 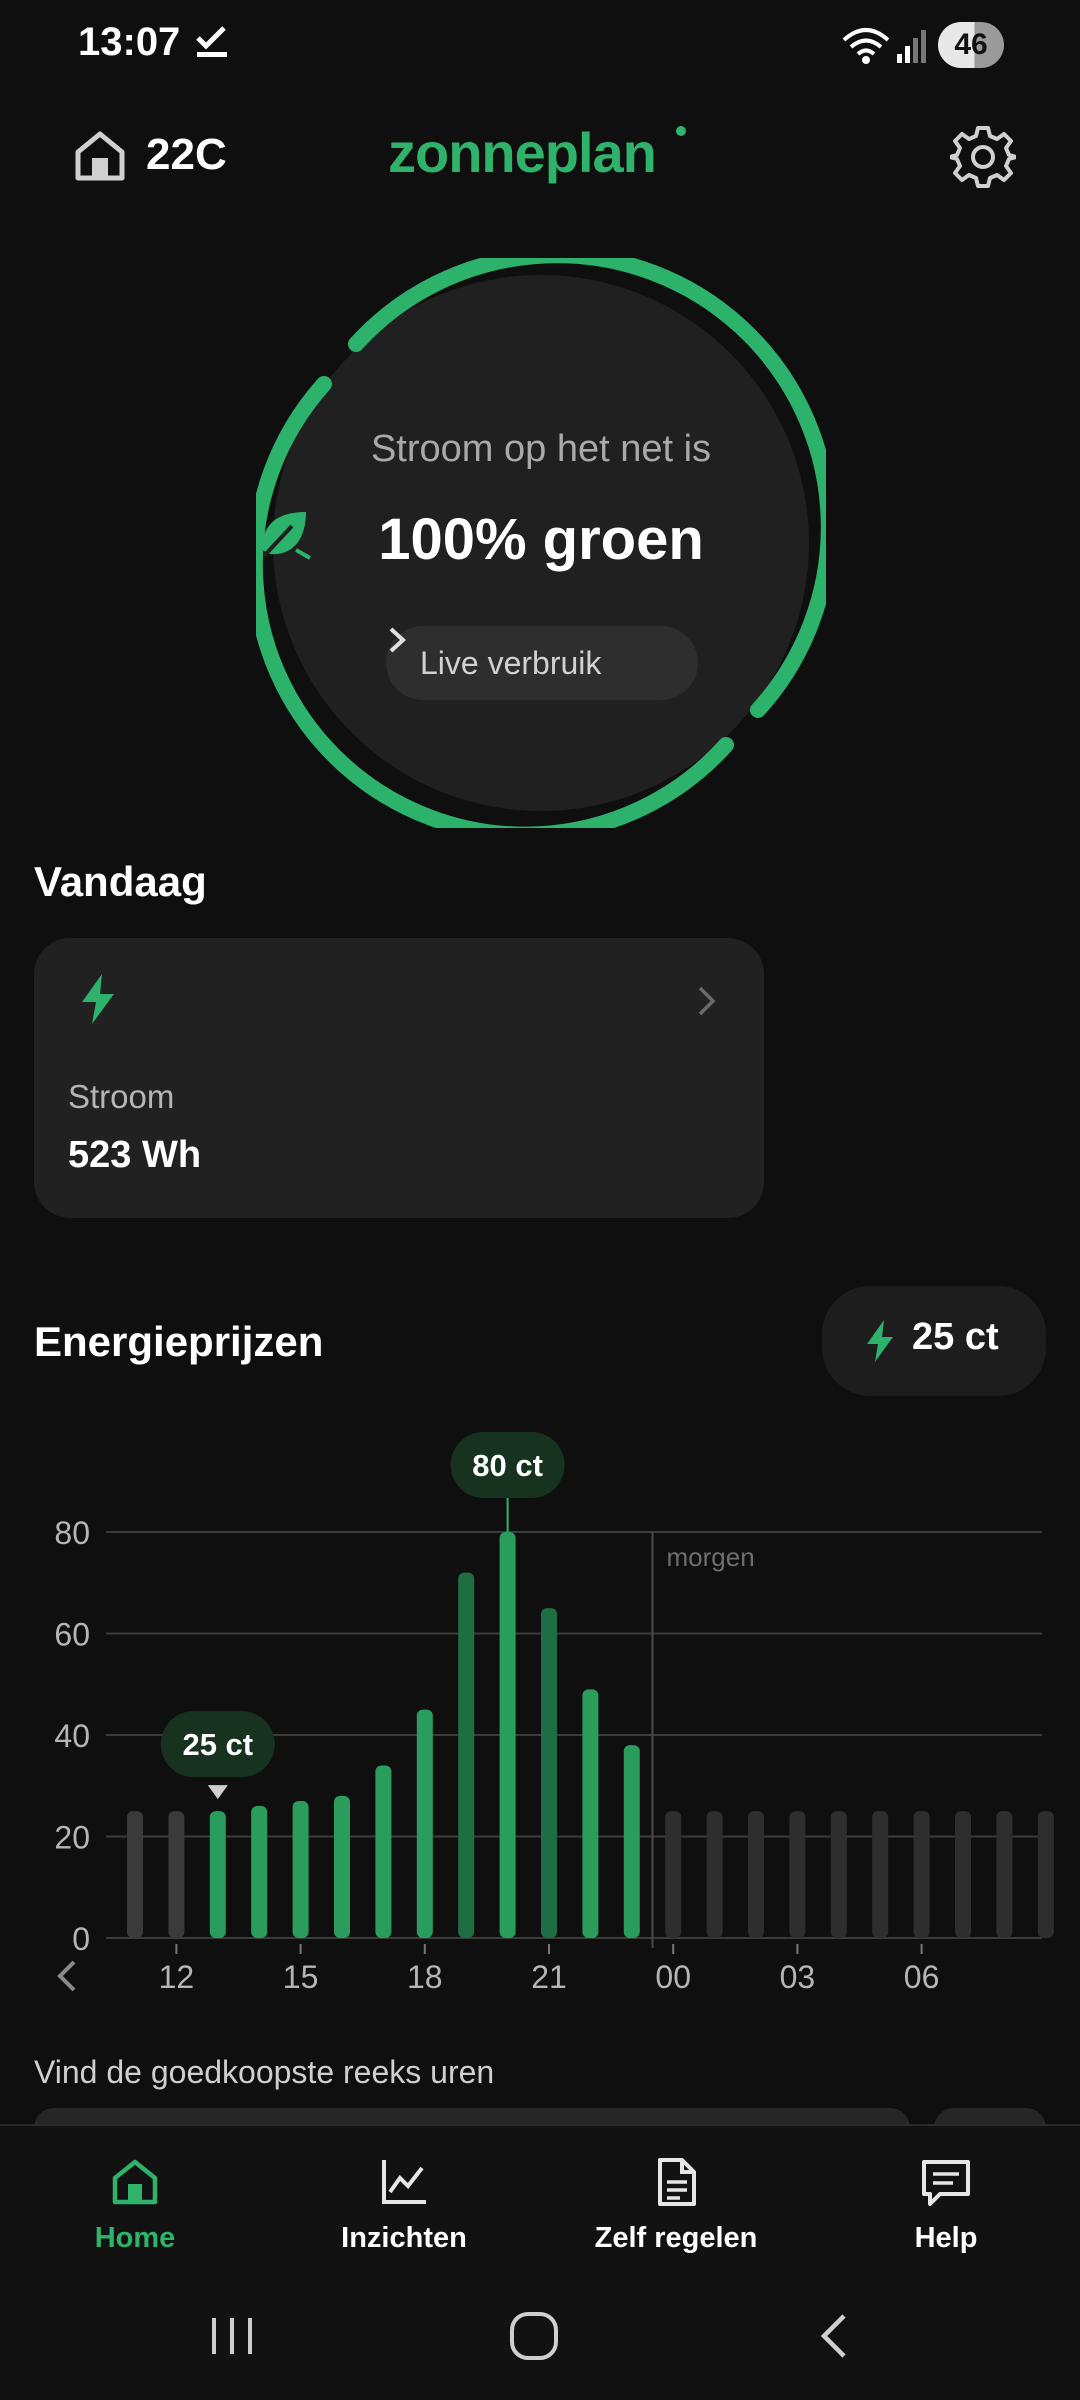 What do you see at coordinates (217, 1792) in the screenshot?
I see `current-marker-icon` at bounding box center [217, 1792].